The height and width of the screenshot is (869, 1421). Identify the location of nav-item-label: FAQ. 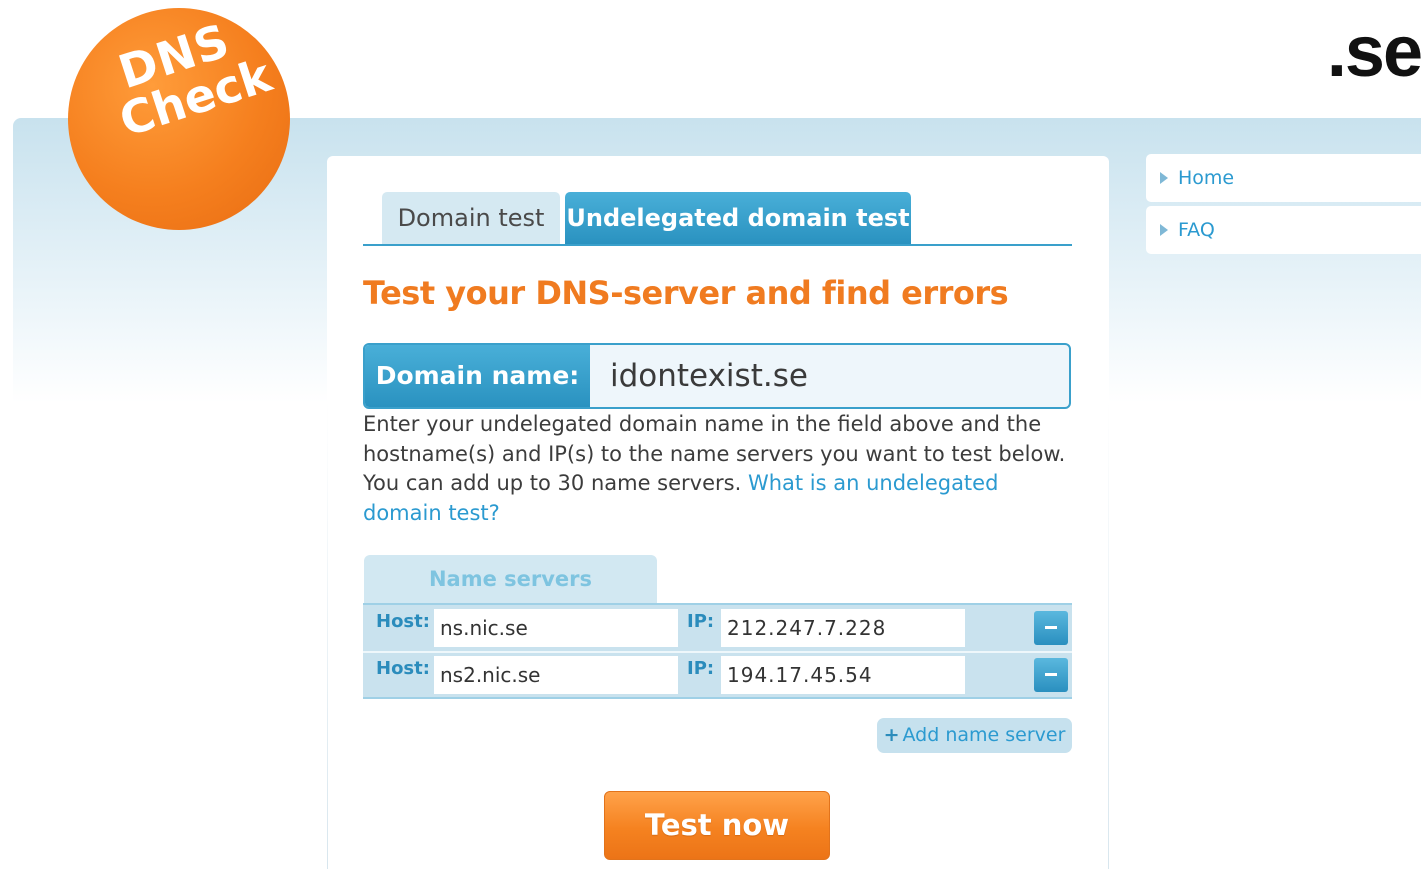
(1196, 230).